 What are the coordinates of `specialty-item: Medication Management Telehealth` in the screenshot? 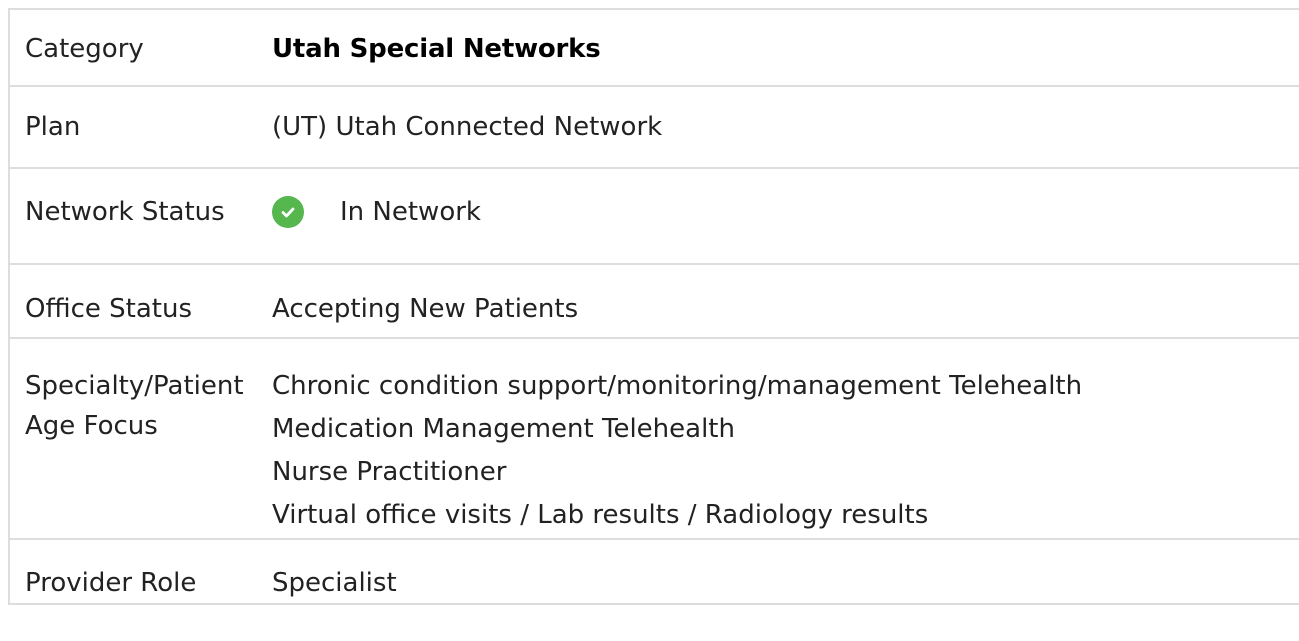 It's located at (503, 429).